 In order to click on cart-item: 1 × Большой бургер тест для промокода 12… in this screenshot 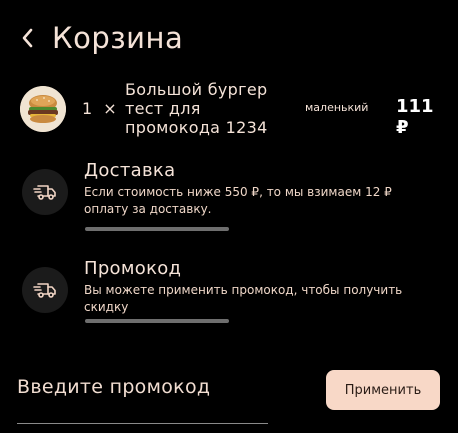, I will do `click(230, 110)`.